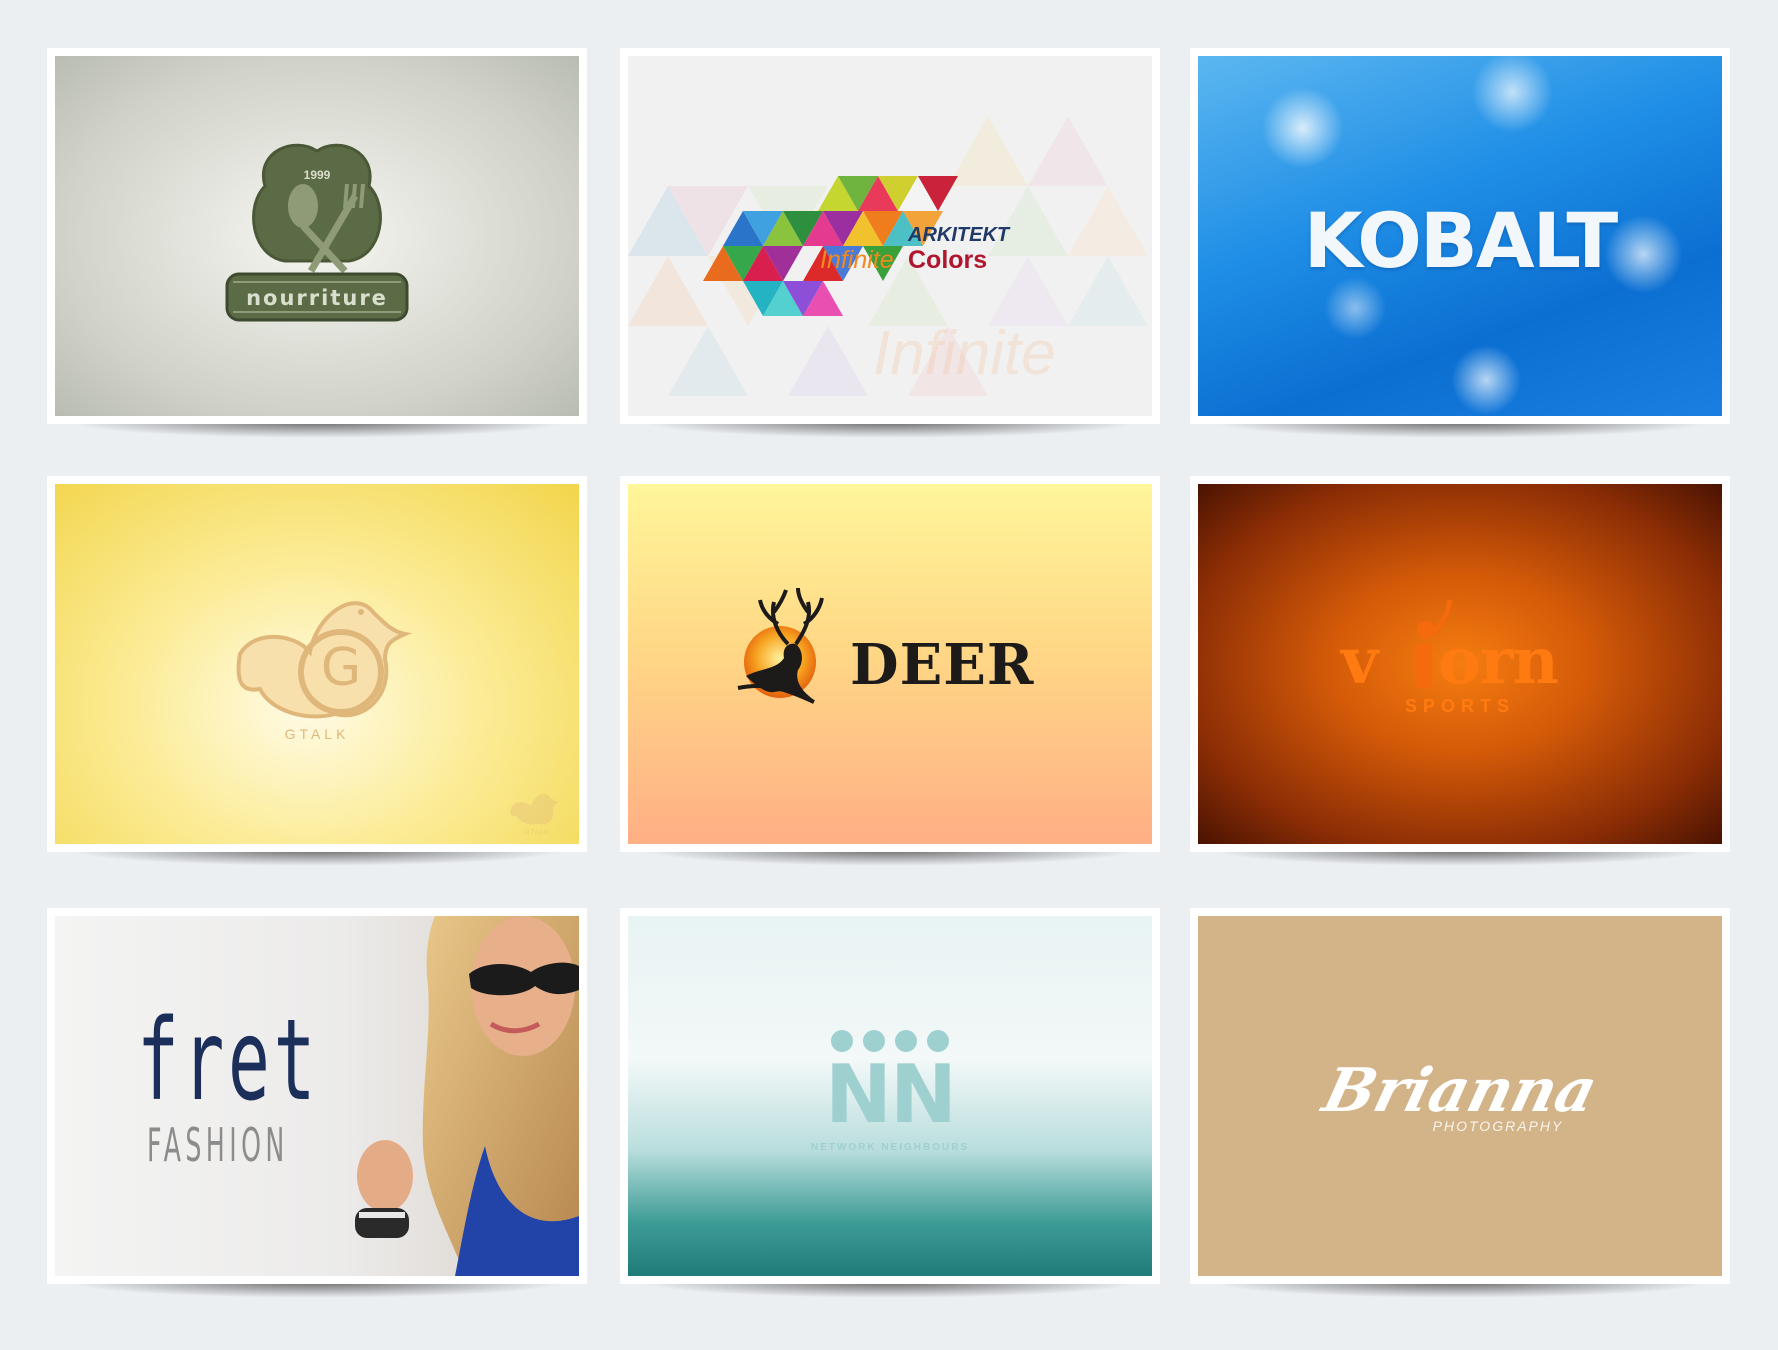 Image resolution: width=1778 pixels, height=1350 pixels. Describe the element at coordinates (890, 1147) in the screenshot. I see `logo-subtitle: NETWORK NEIGHBOURS` at that location.